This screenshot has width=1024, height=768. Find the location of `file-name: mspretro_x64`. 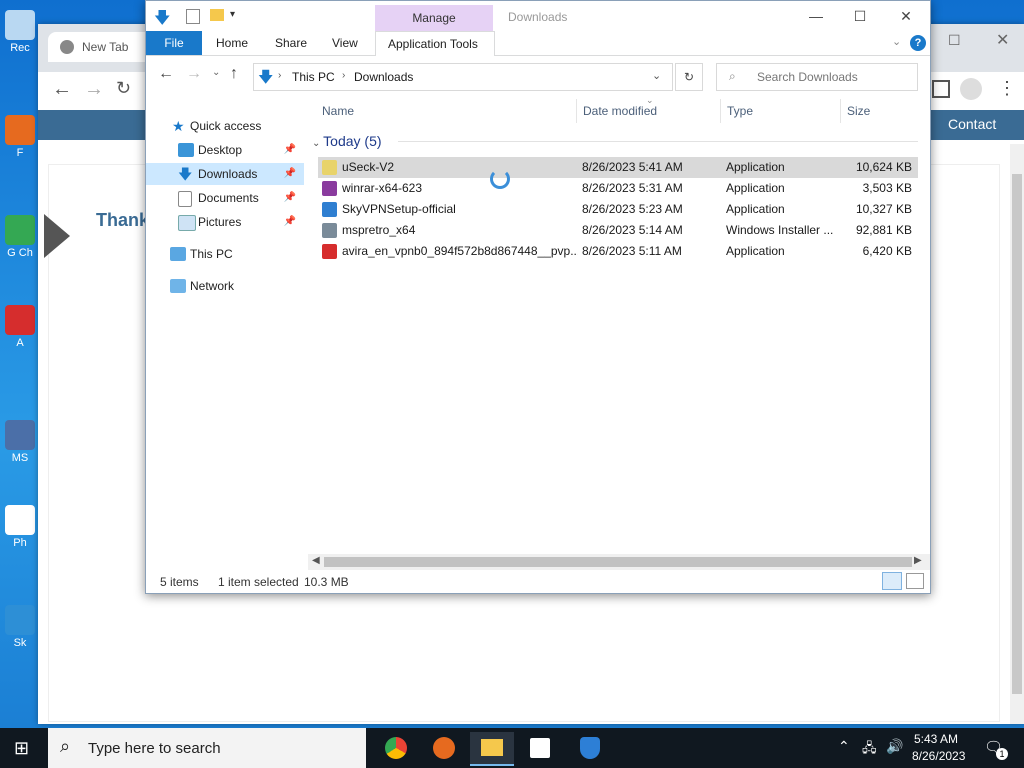

file-name: mspretro_x64 is located at coordinates (379, 230).